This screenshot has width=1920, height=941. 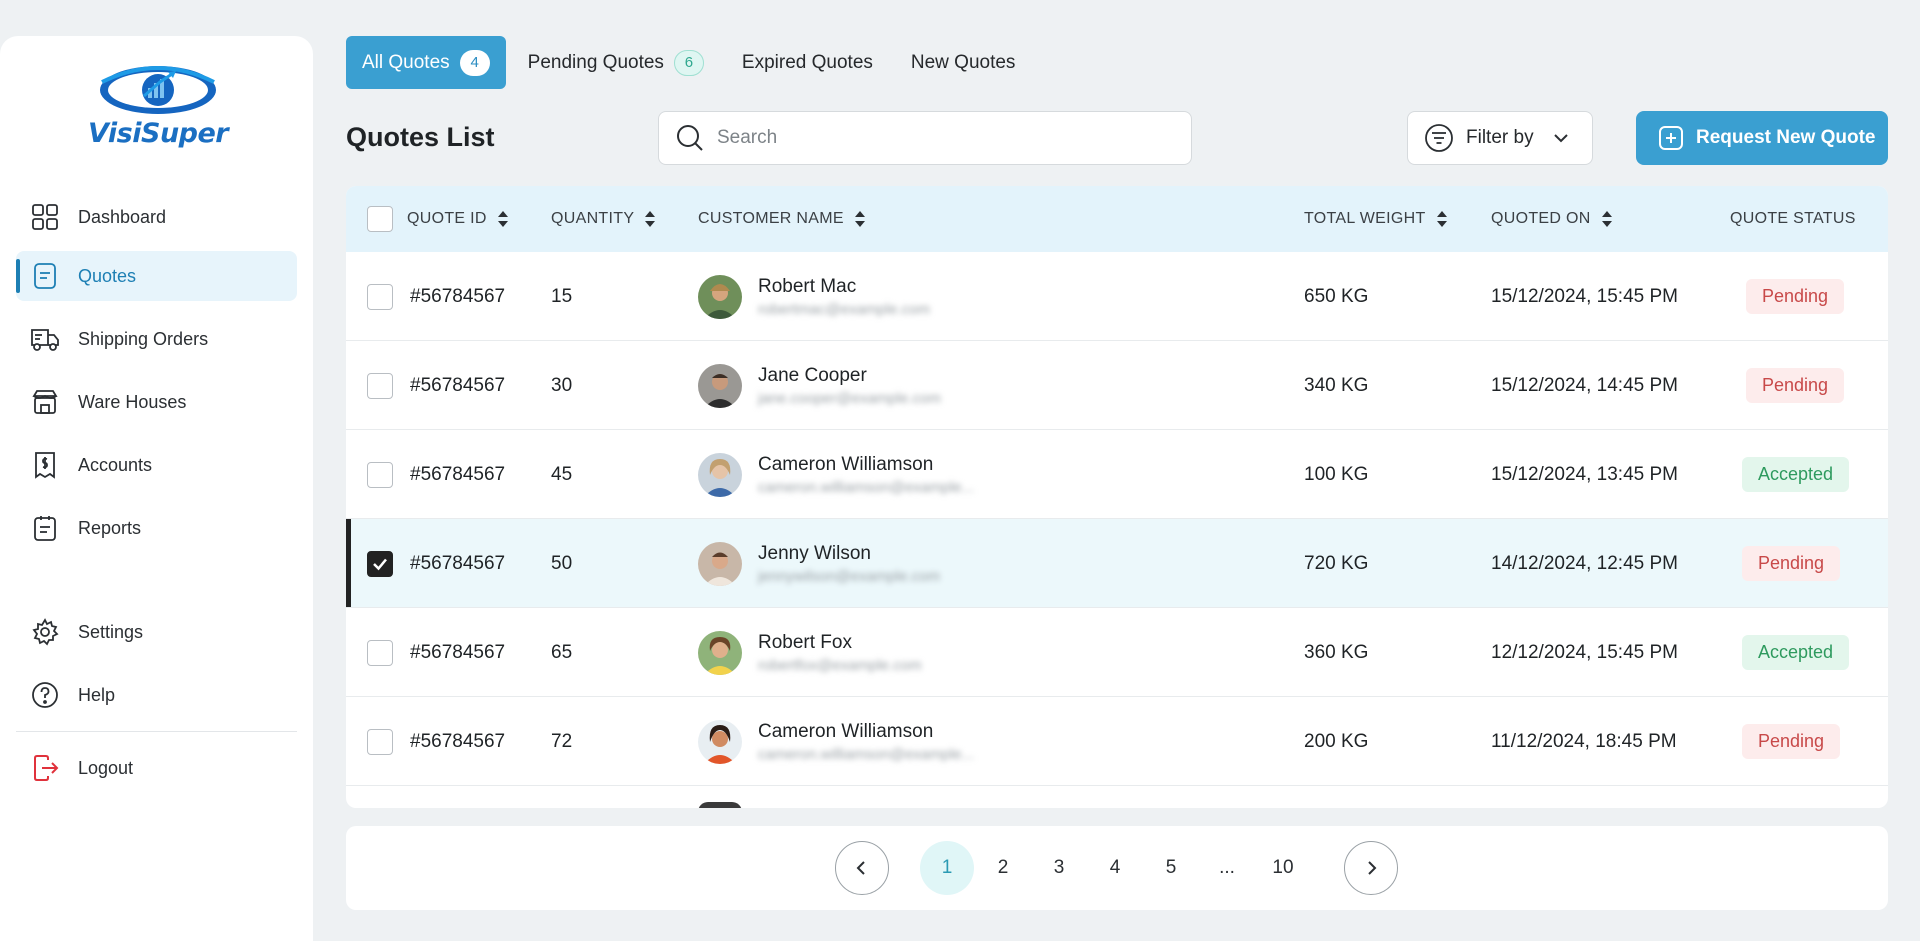 What do you see at coordinates (45, 695) in the screenshot?
I see `help-icon` at bounding box center [45, 695].